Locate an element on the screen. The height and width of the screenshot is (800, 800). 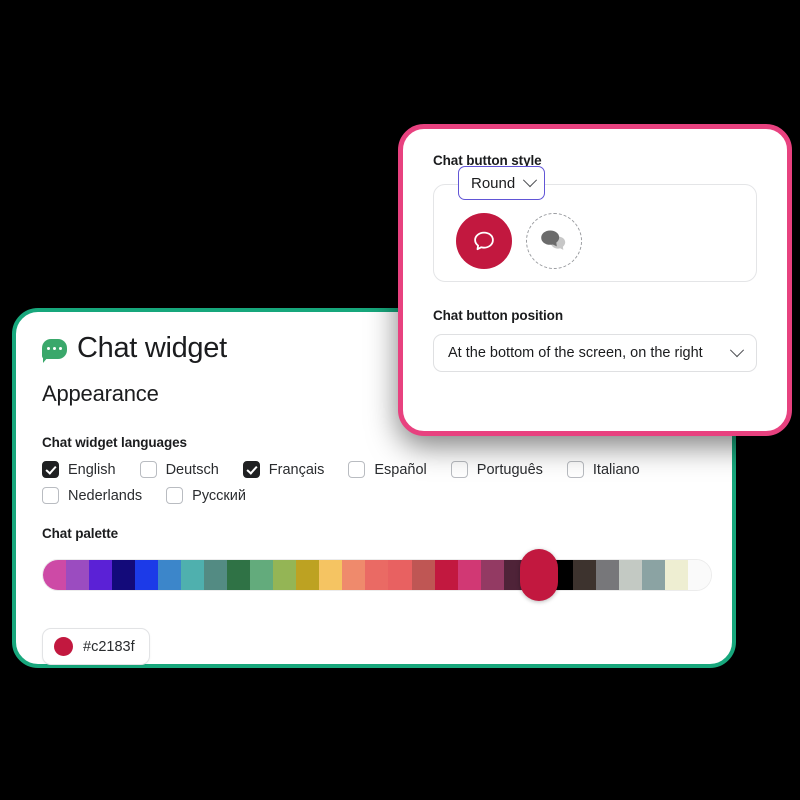
language-checkbox-item: Español is located at coordinates (387, 469).